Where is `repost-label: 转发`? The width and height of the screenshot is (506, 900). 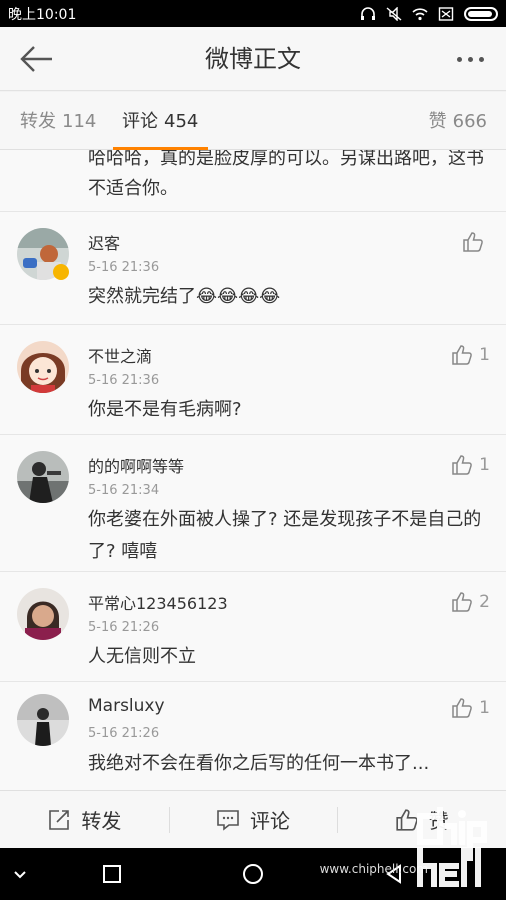 repost-label: 转发 is located at coordinates (101, 821).